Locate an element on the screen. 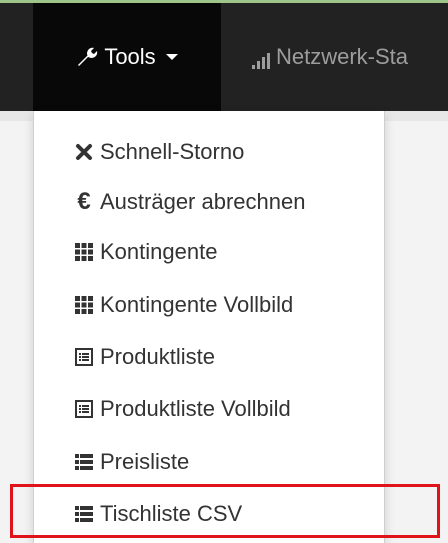 This screenshot has width=448, height=543. wrench-icon is located at coordinates (87, 57).